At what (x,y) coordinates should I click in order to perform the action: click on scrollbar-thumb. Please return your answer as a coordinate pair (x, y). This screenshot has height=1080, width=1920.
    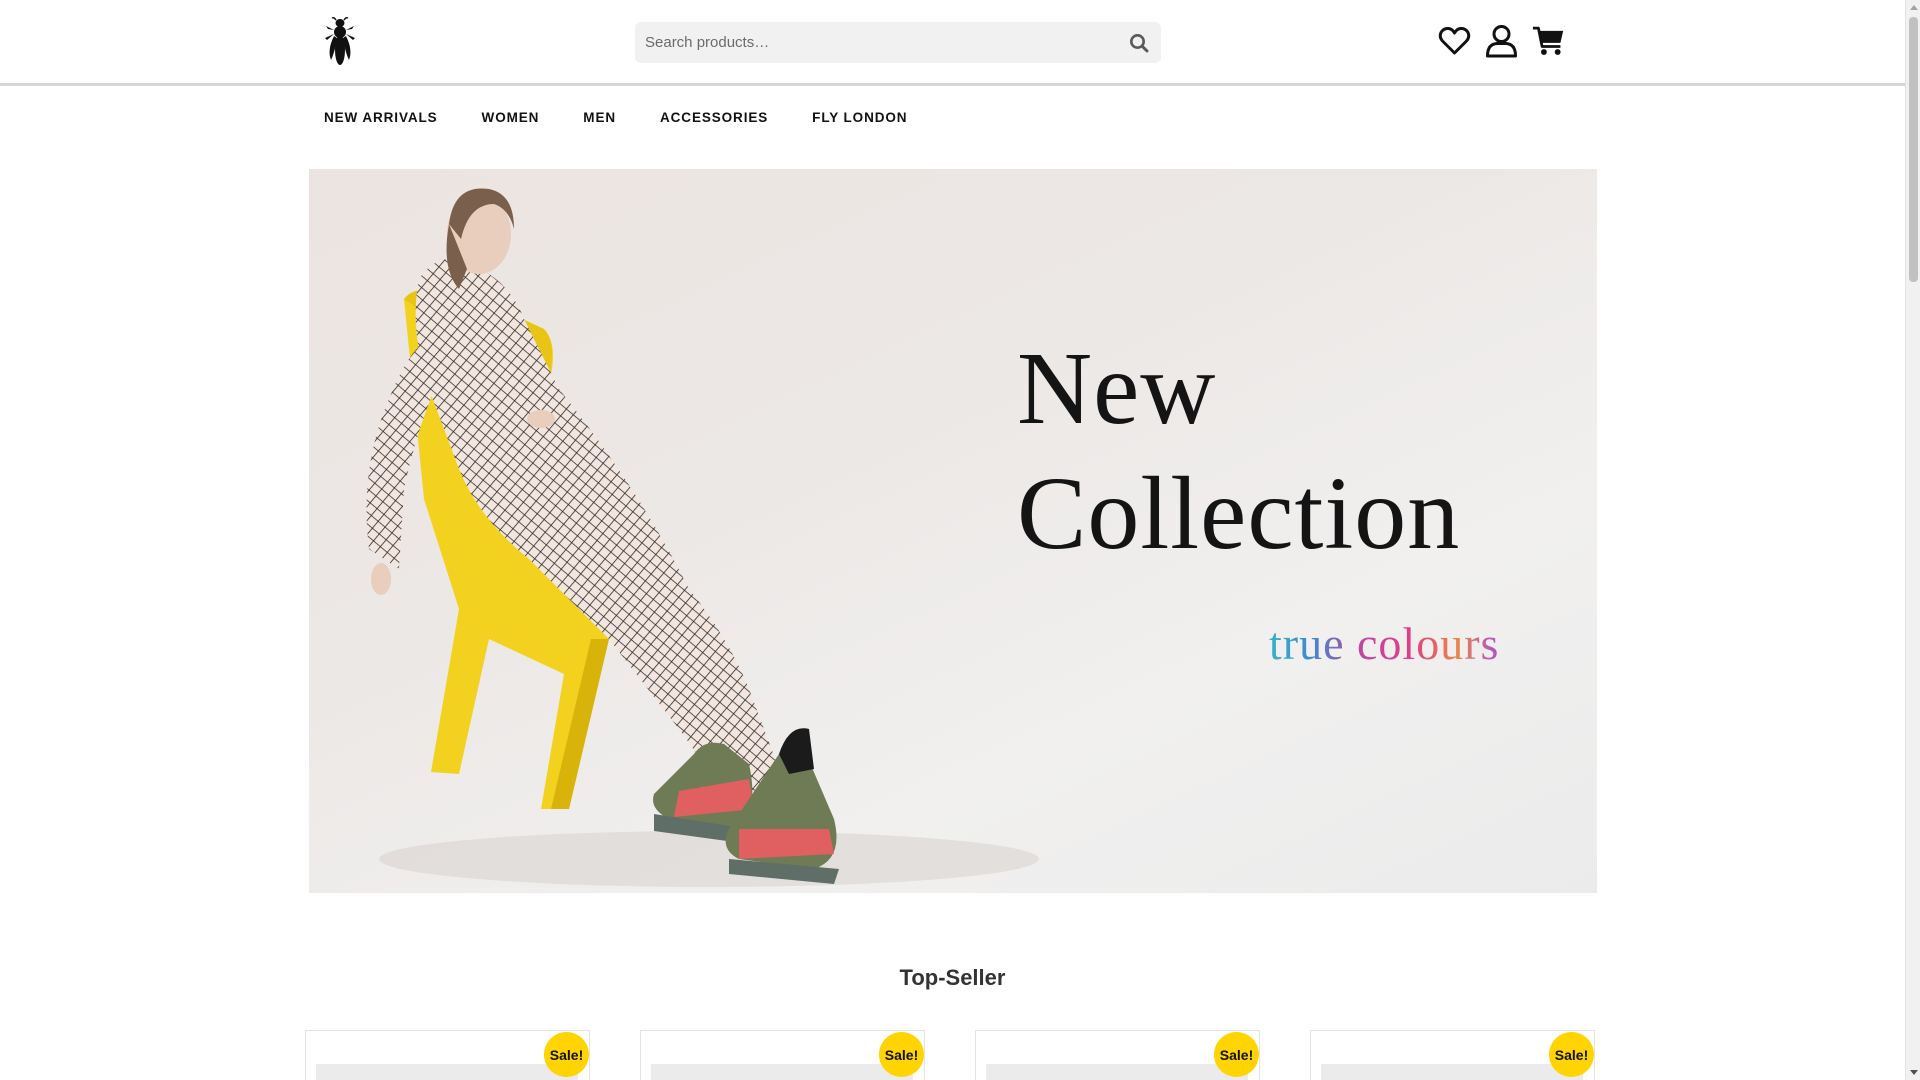
    Looking at the image, I should click on (1913, 149).